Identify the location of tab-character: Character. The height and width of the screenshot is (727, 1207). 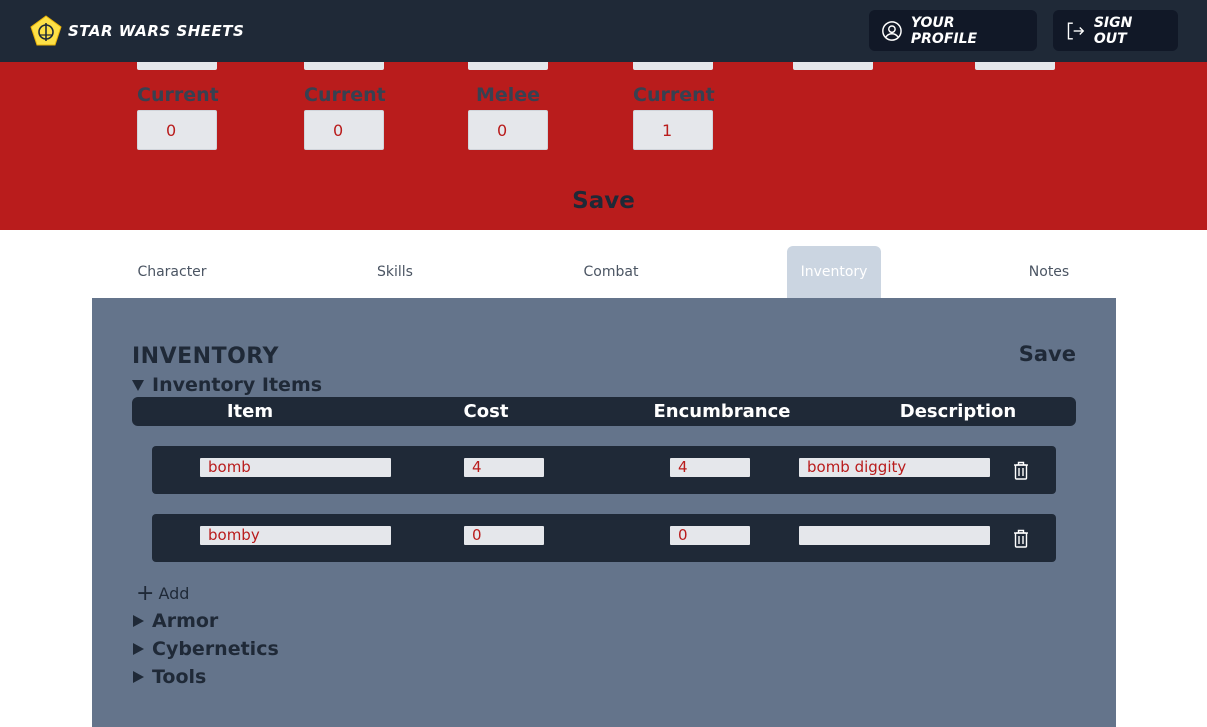
(172, 272).